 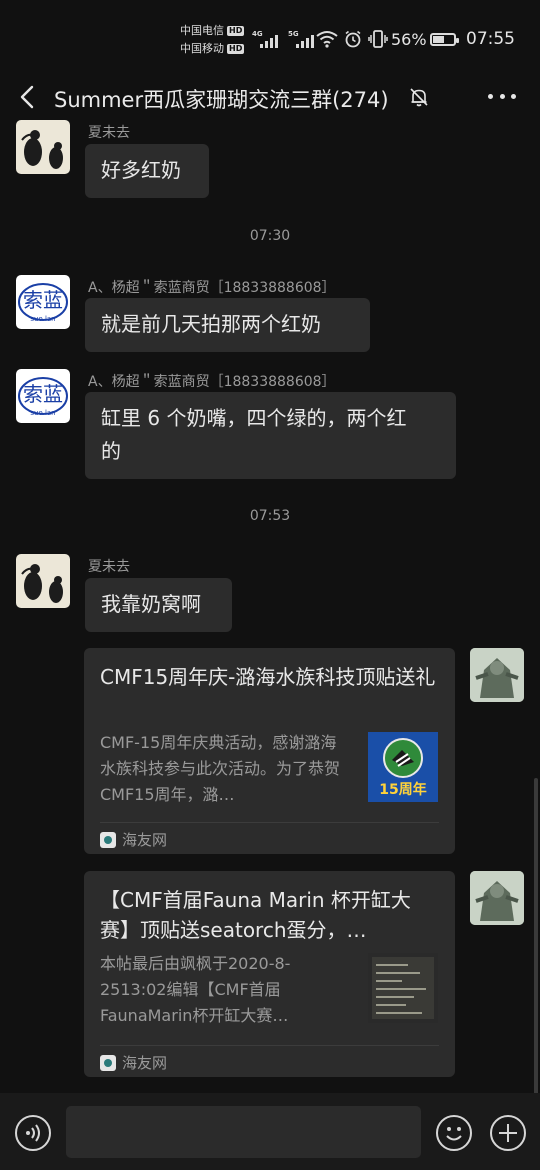 I want to click on voice-input-button, so click(x=33, y=1133).